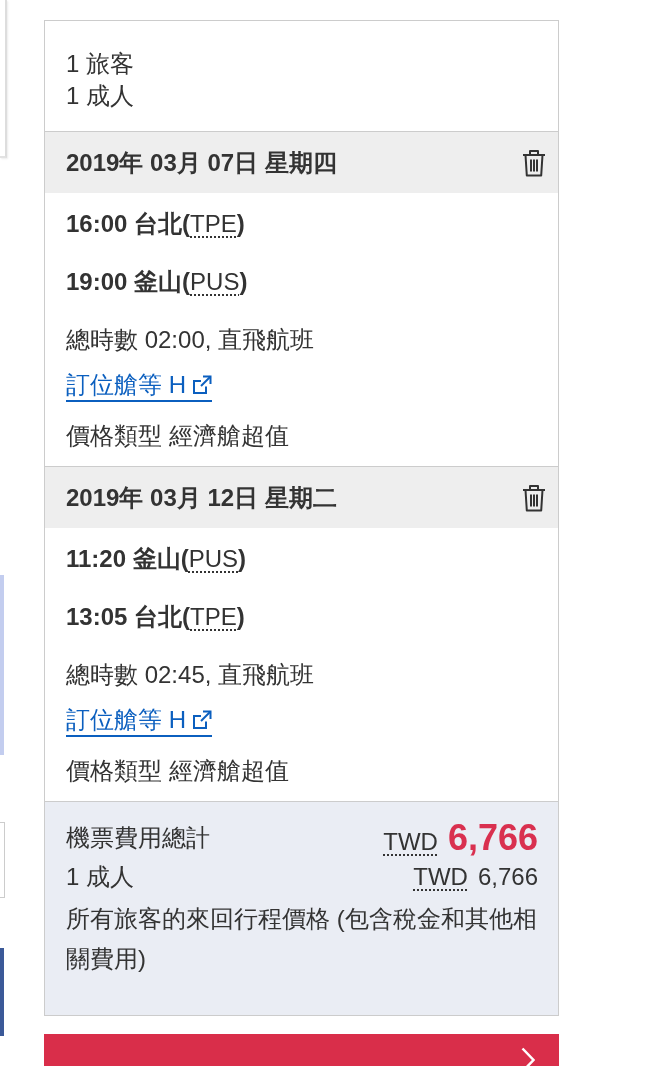 The width and height of the screenshot is (650, 1066). I want to click on total-price: 6,766, so click(492, 838).